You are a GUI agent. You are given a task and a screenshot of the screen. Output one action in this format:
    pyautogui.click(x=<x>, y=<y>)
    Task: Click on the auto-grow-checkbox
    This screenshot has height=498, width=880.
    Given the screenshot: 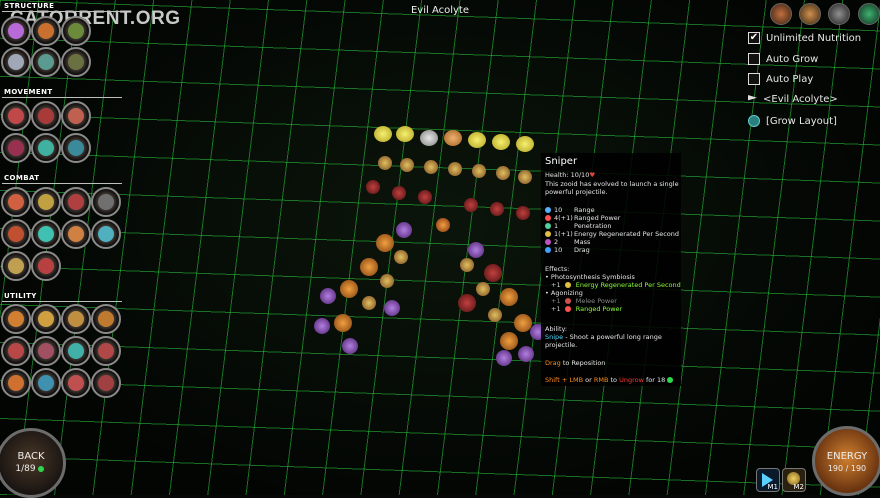 What is the action you would take?
    pyautogui.click(x=754, y=59)
    